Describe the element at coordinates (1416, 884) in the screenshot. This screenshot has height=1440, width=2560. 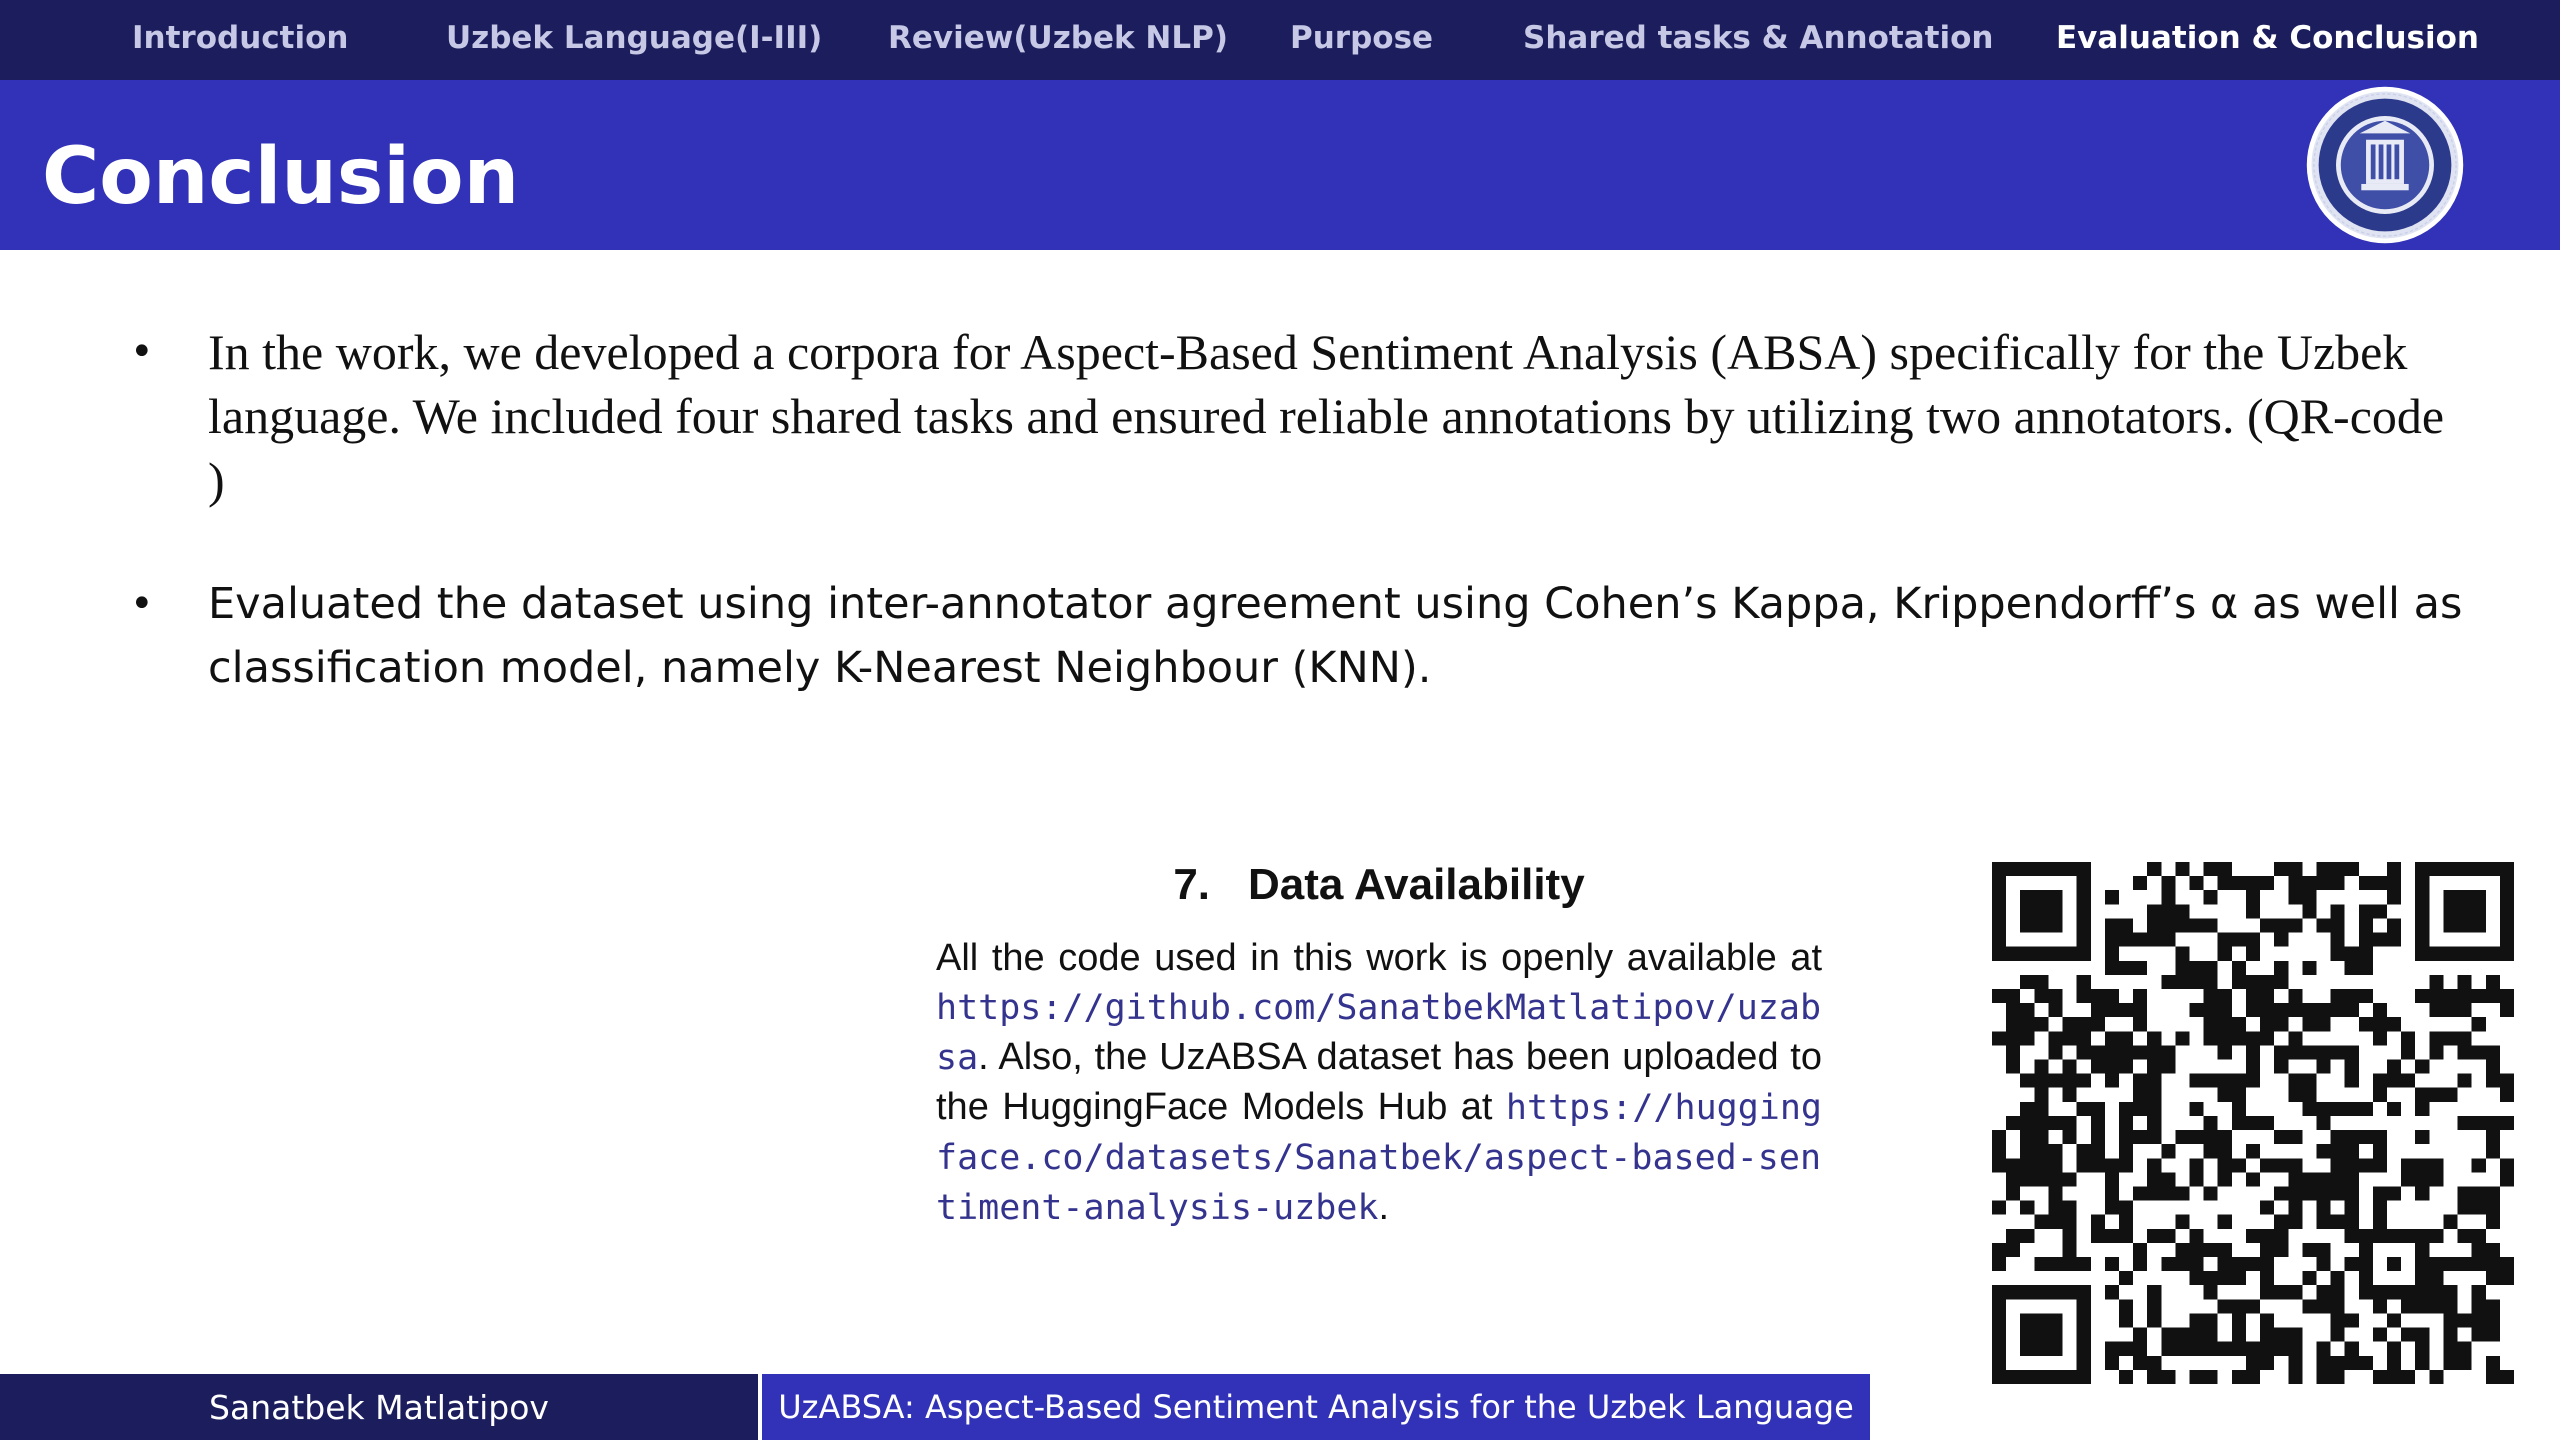
I see `section-title: Data Availability` at that location.